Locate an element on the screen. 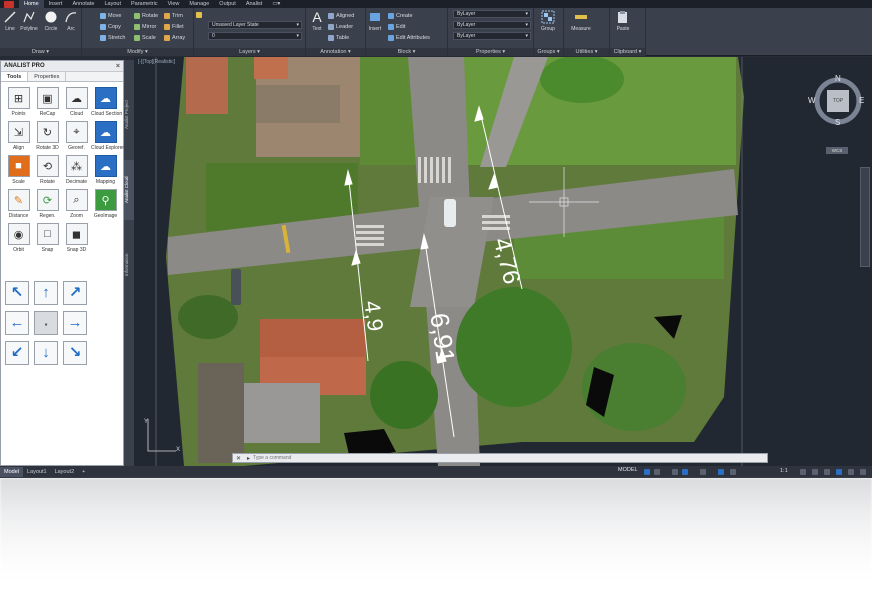  move-right-button: → is located at coordinates (75, 323).